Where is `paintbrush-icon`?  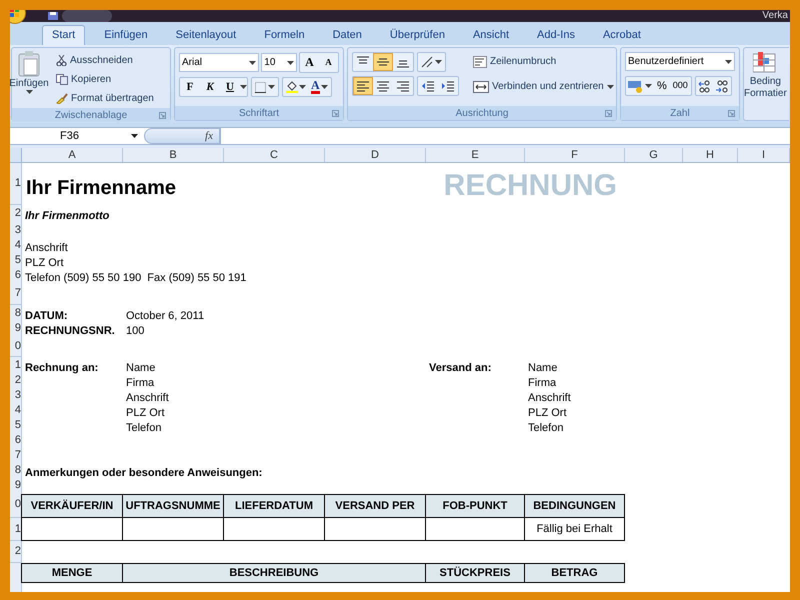 paintbrush-icon is located at coordinates (62, 98).